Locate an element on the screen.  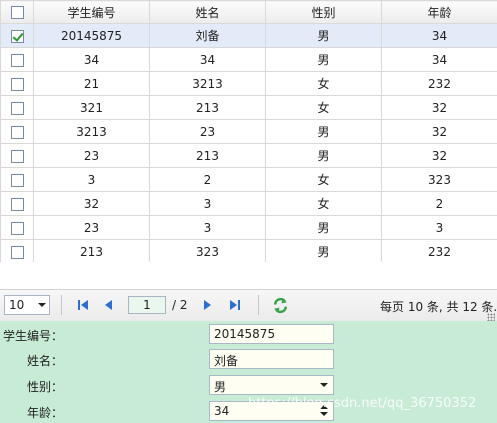
pagination-bar: 10 1 / 2 每页 10 条, 共 12 条. is located at coordinates (248, 305).